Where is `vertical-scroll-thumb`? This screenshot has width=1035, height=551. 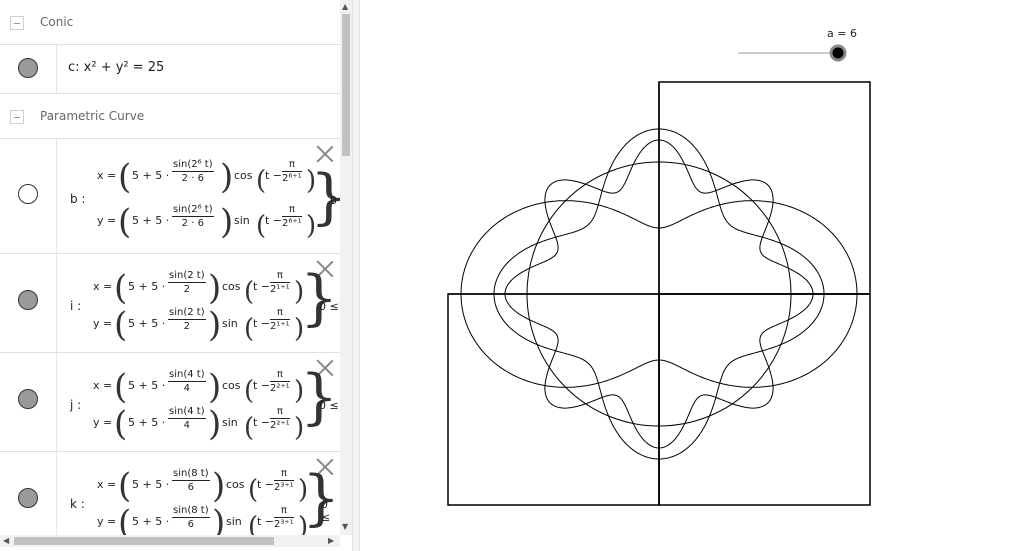
vertical-scroll-thumb is located at coordinates (346, 85).